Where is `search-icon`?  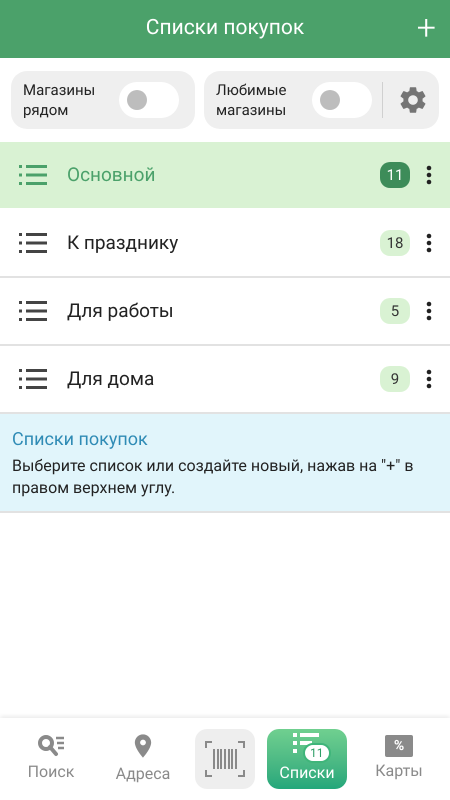 search-icon is located at coordinates (51, 746).